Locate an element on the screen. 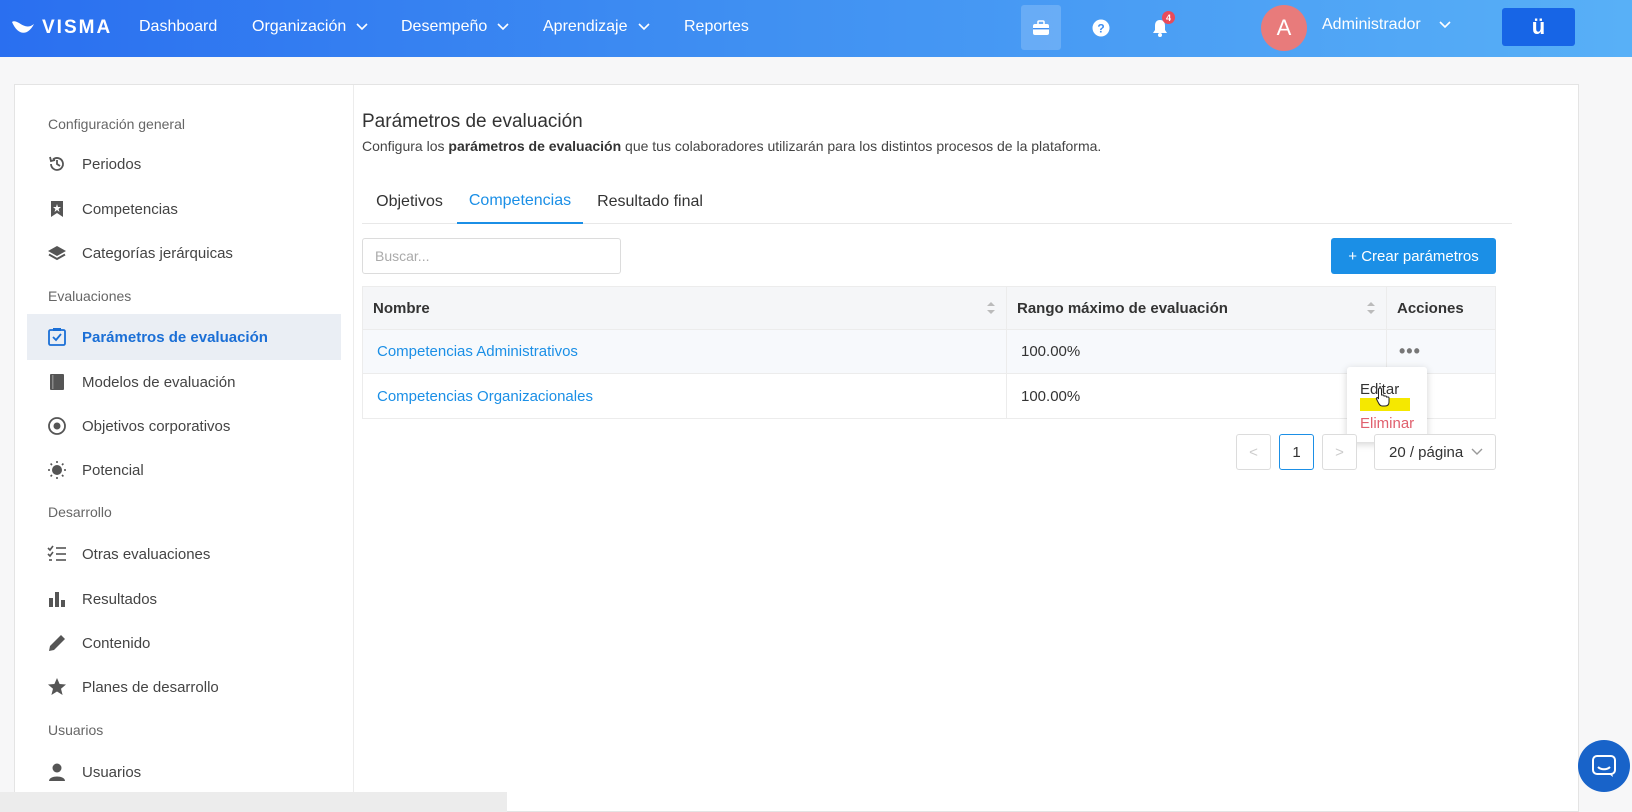 The width and height of the screenshot is (1632, 812). sidebar-item-otras-evaluaciones: Otras evaluaciones is located at coordinates (184, 554).